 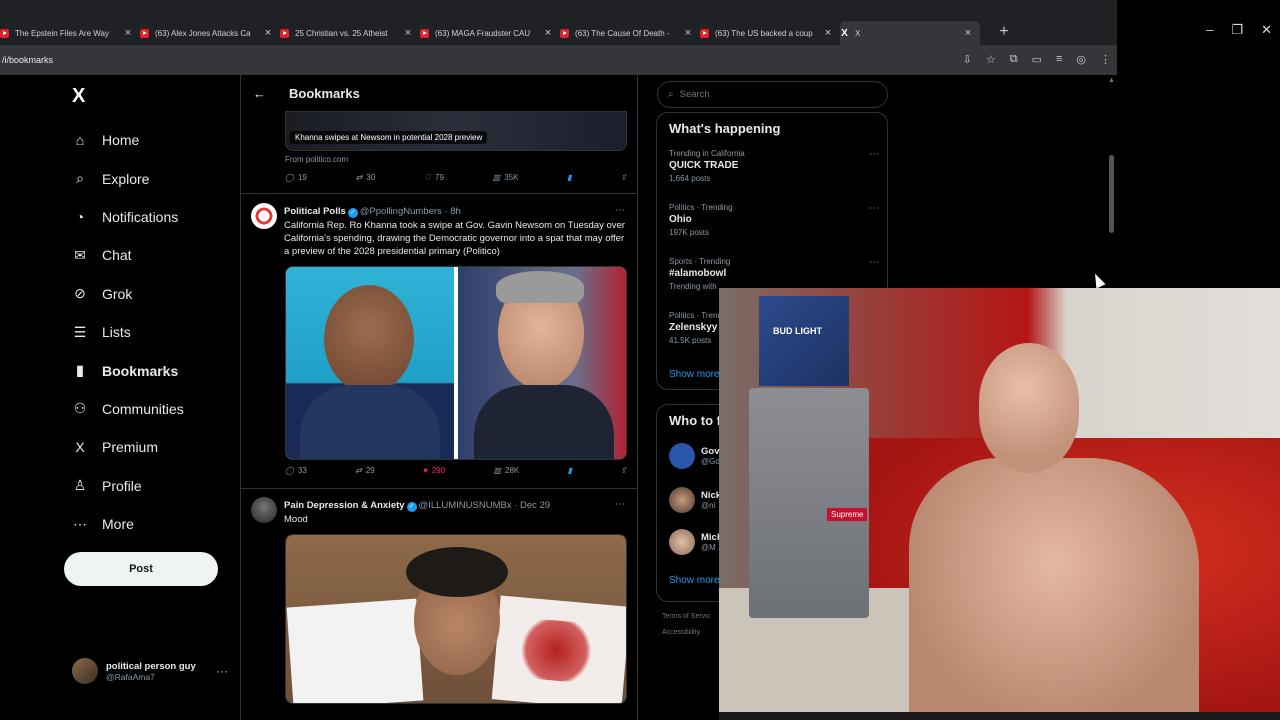 I want to click on browser-tab: (63) The US backed a coup ×, so click(x=770, y=33).